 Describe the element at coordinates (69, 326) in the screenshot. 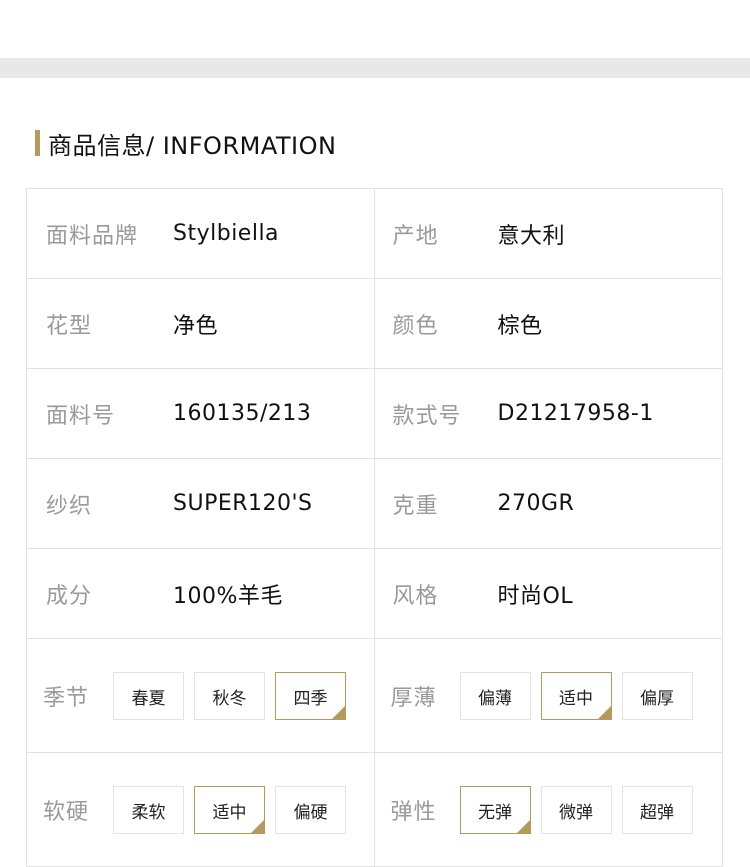

I see `info-label: 花型` at that location.